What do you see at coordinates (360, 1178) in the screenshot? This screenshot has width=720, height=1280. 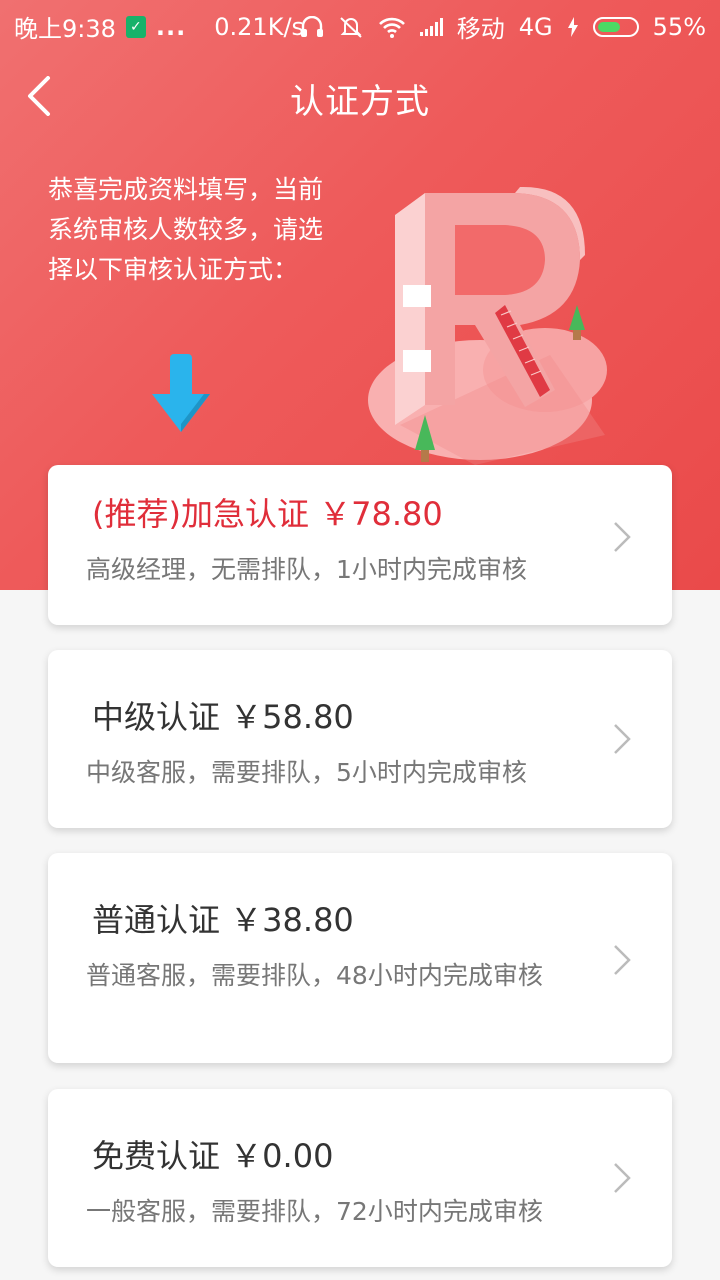 I see `option-card-free: 免费认证 ￥0.00 一般客服，需要排队，72小时内完成审核` at bounding box center [360, 1178].